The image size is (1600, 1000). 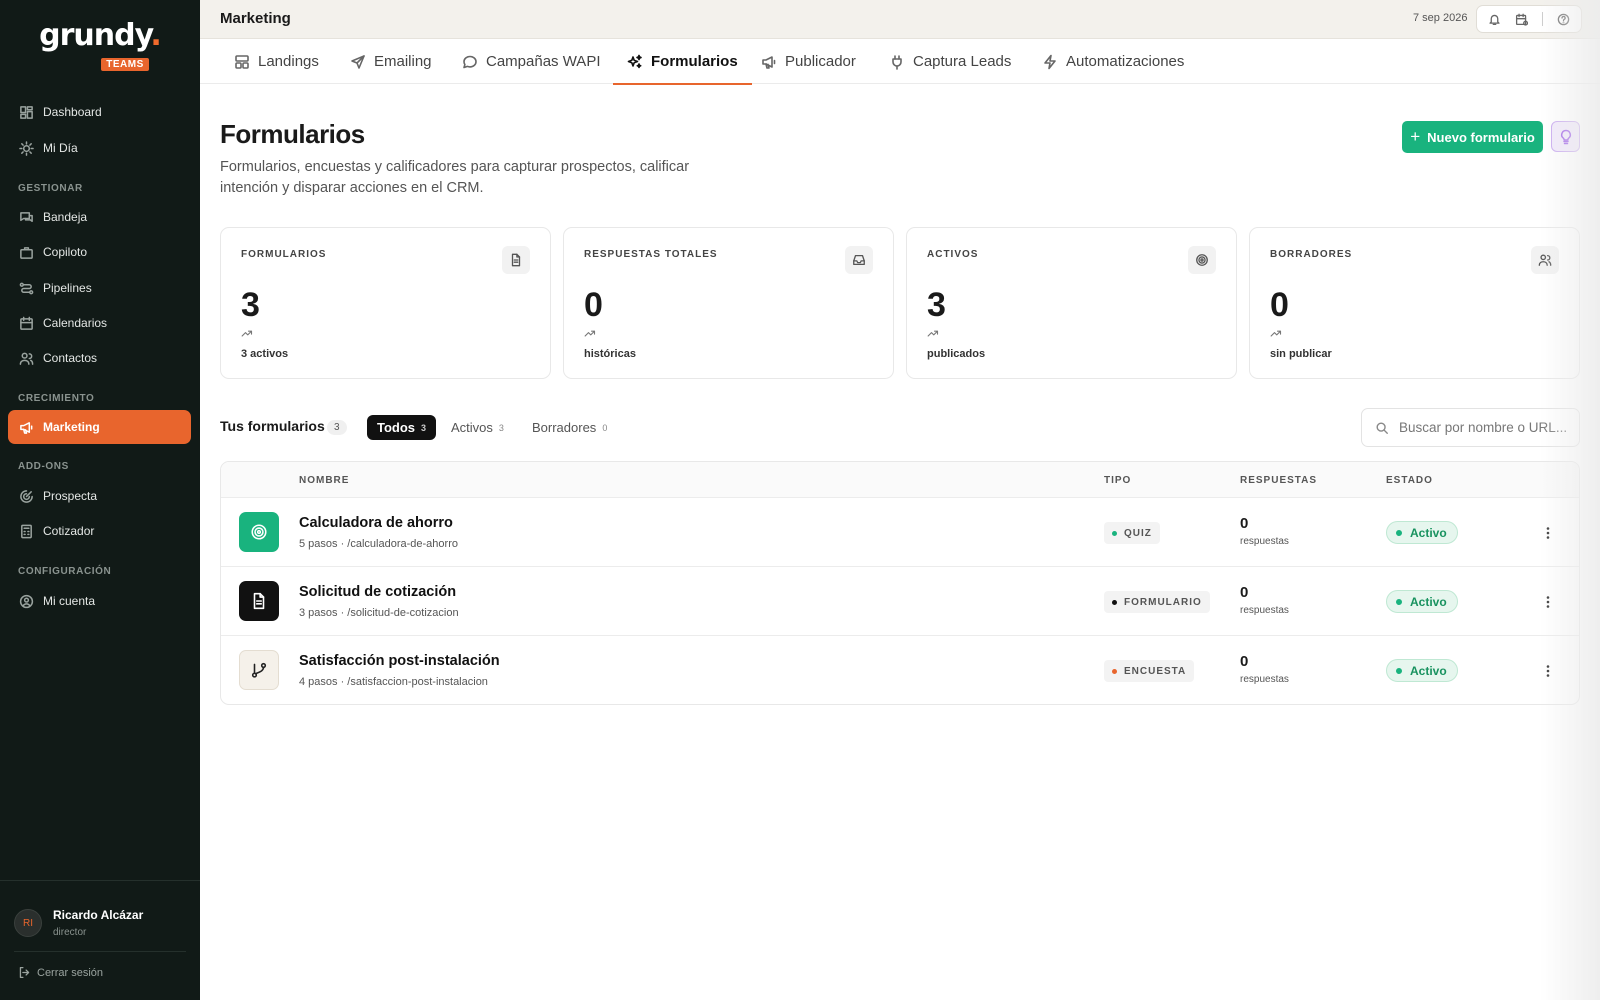 I want to click on section-title-configuracion: CONFIGURACIÓN, so click(x=65, y=571).